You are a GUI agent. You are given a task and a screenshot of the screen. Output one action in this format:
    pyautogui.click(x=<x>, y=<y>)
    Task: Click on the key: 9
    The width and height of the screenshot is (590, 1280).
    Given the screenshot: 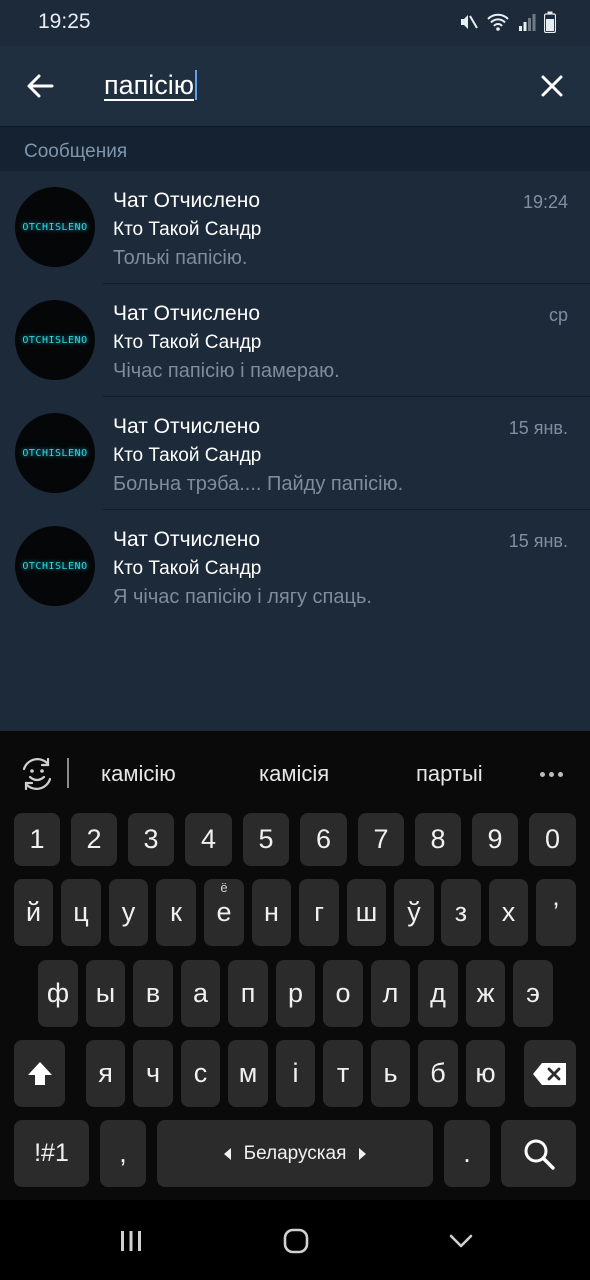 What is the action you would take?
    pyautogui.click(x=495, y=839)
    